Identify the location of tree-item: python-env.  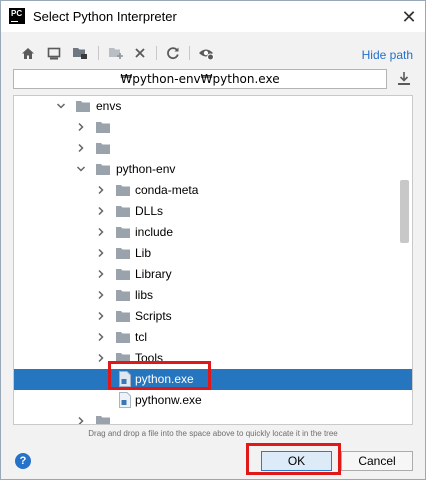
(213, 169).